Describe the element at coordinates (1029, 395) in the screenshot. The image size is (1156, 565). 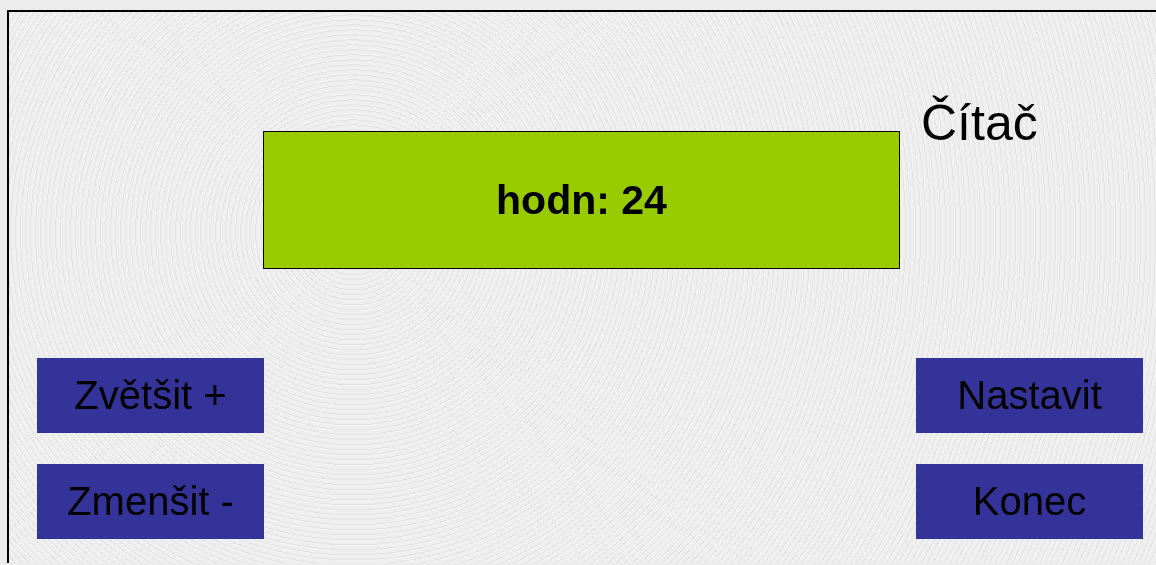
I see `counter-button: Nastavit` at that location.